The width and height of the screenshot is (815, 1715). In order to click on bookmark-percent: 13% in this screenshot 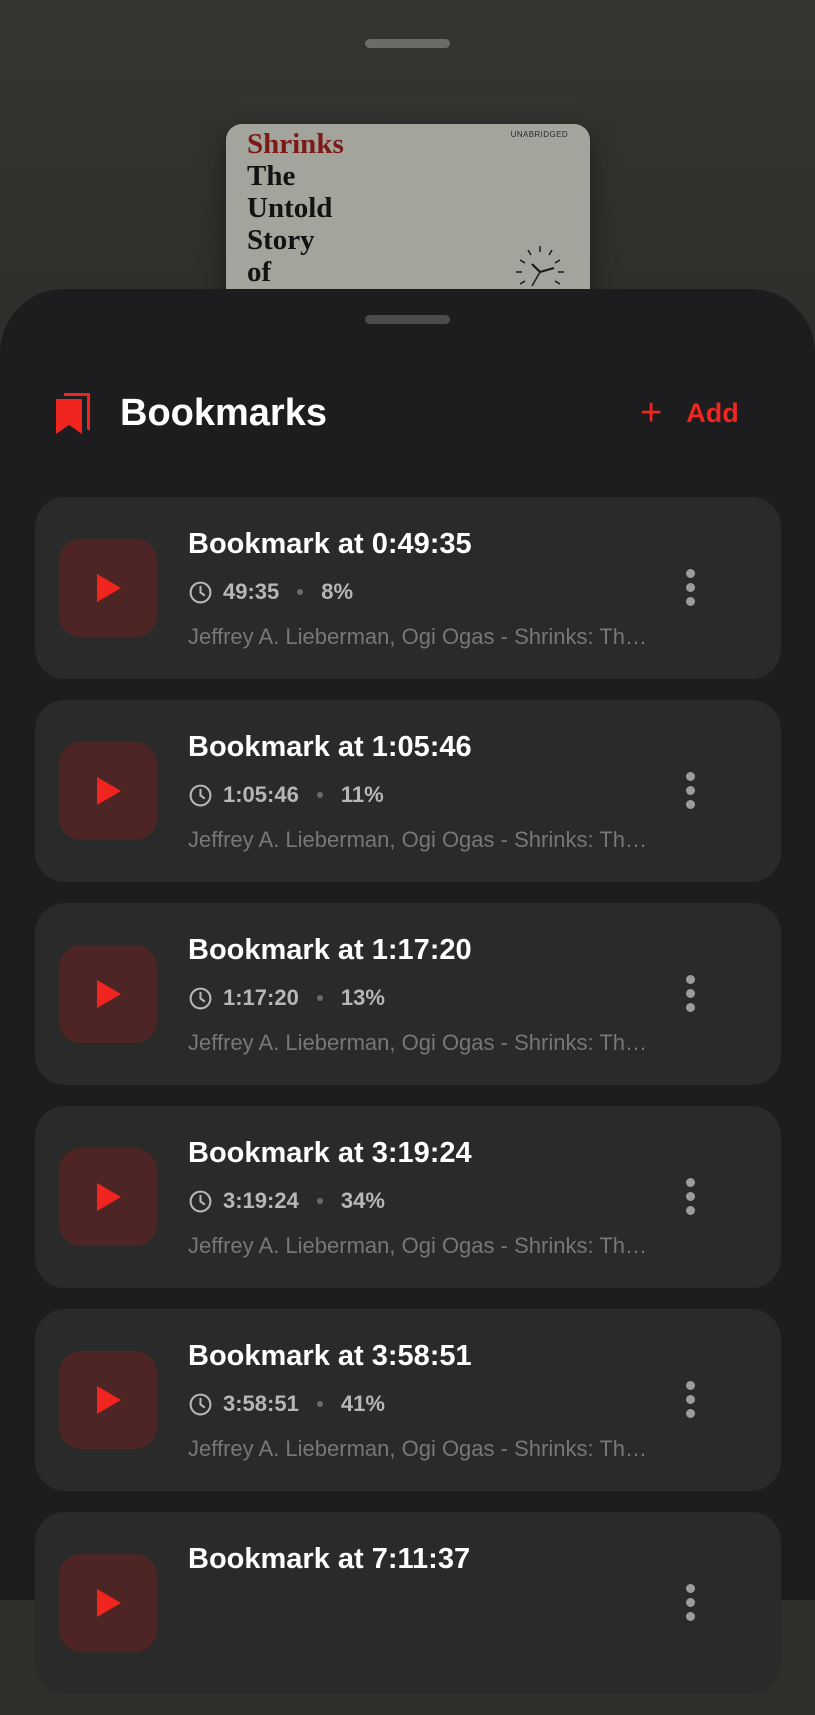, I will do `click(362, 997)`.